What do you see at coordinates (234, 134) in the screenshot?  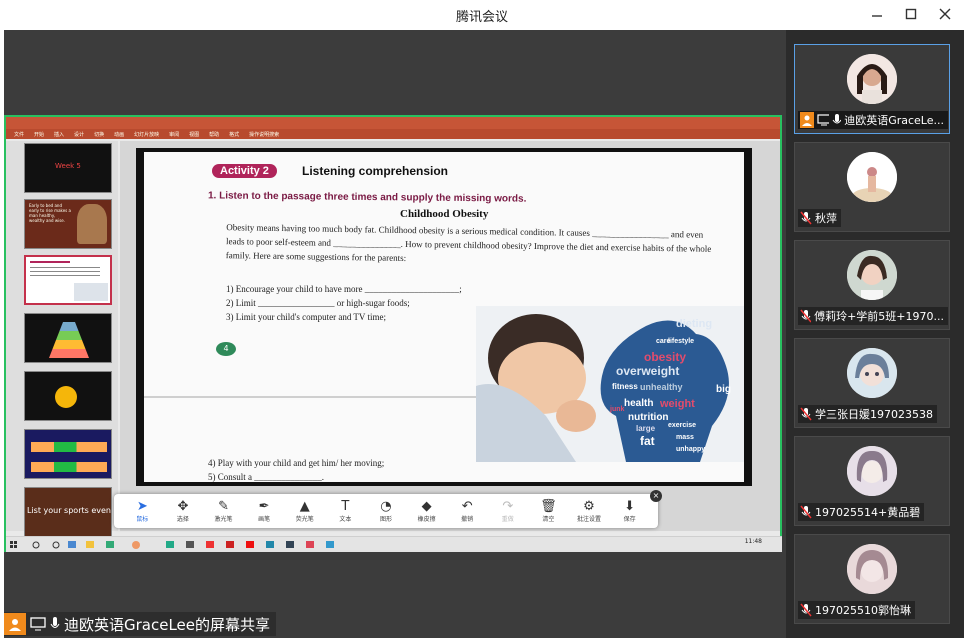 I see `ribbon-tab: 格式` at bounding box center [234, 134].